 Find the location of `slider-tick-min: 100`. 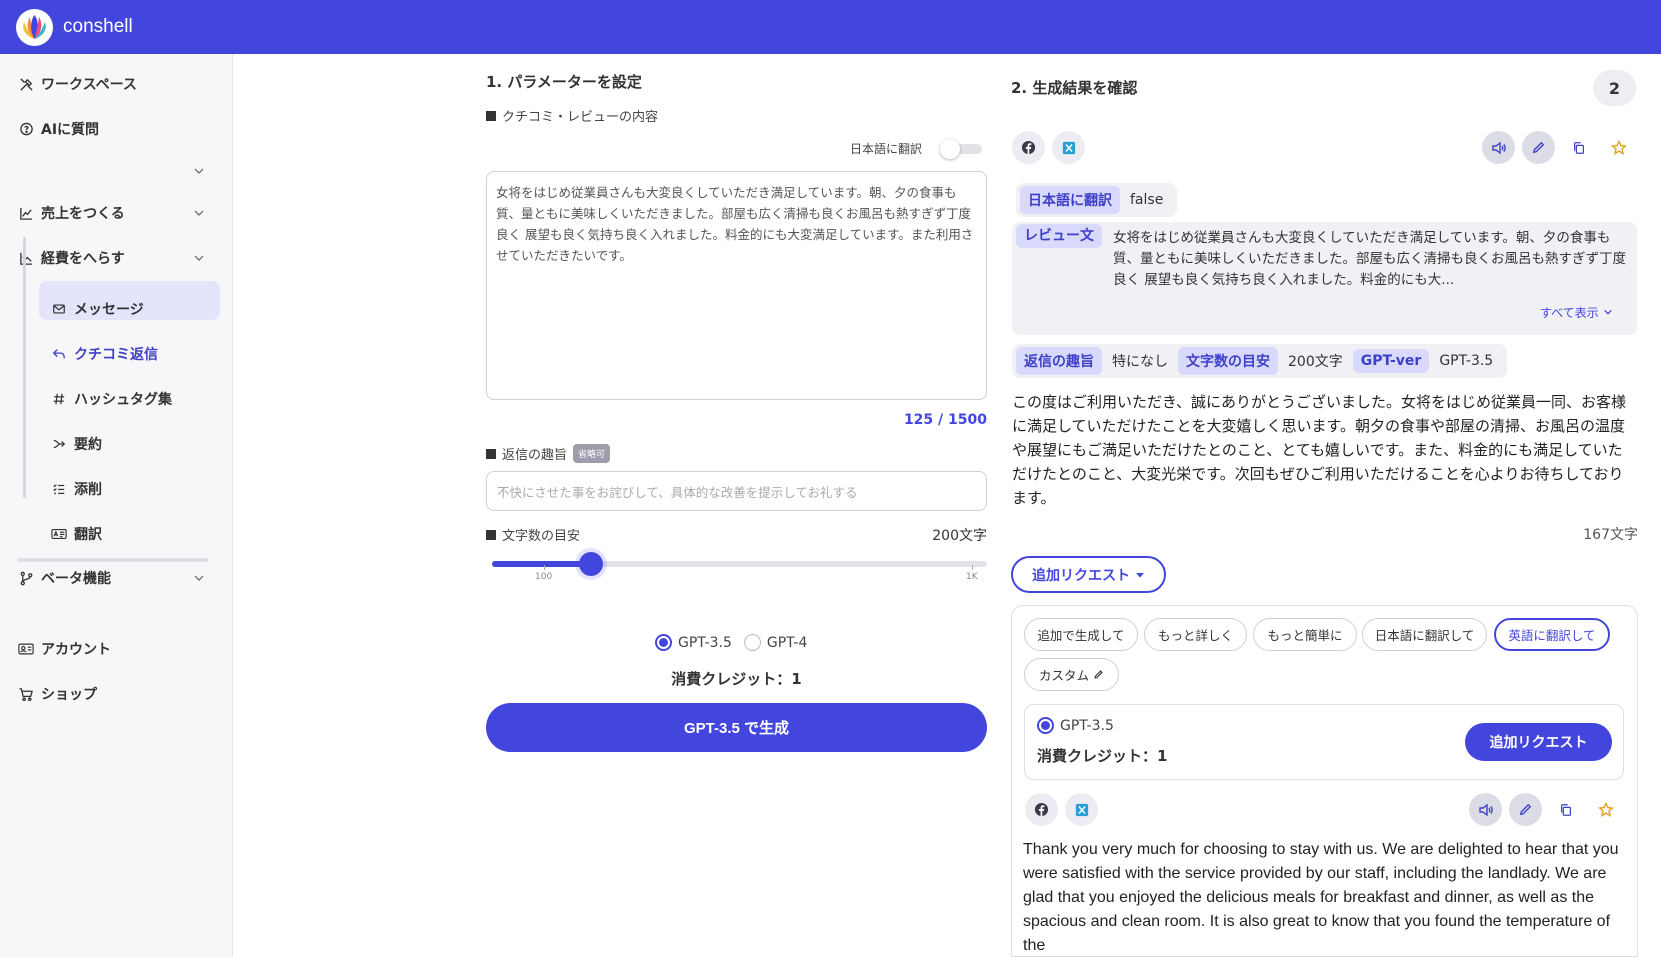

slider-tick-min: 100 is located at coordinates (544, 573).